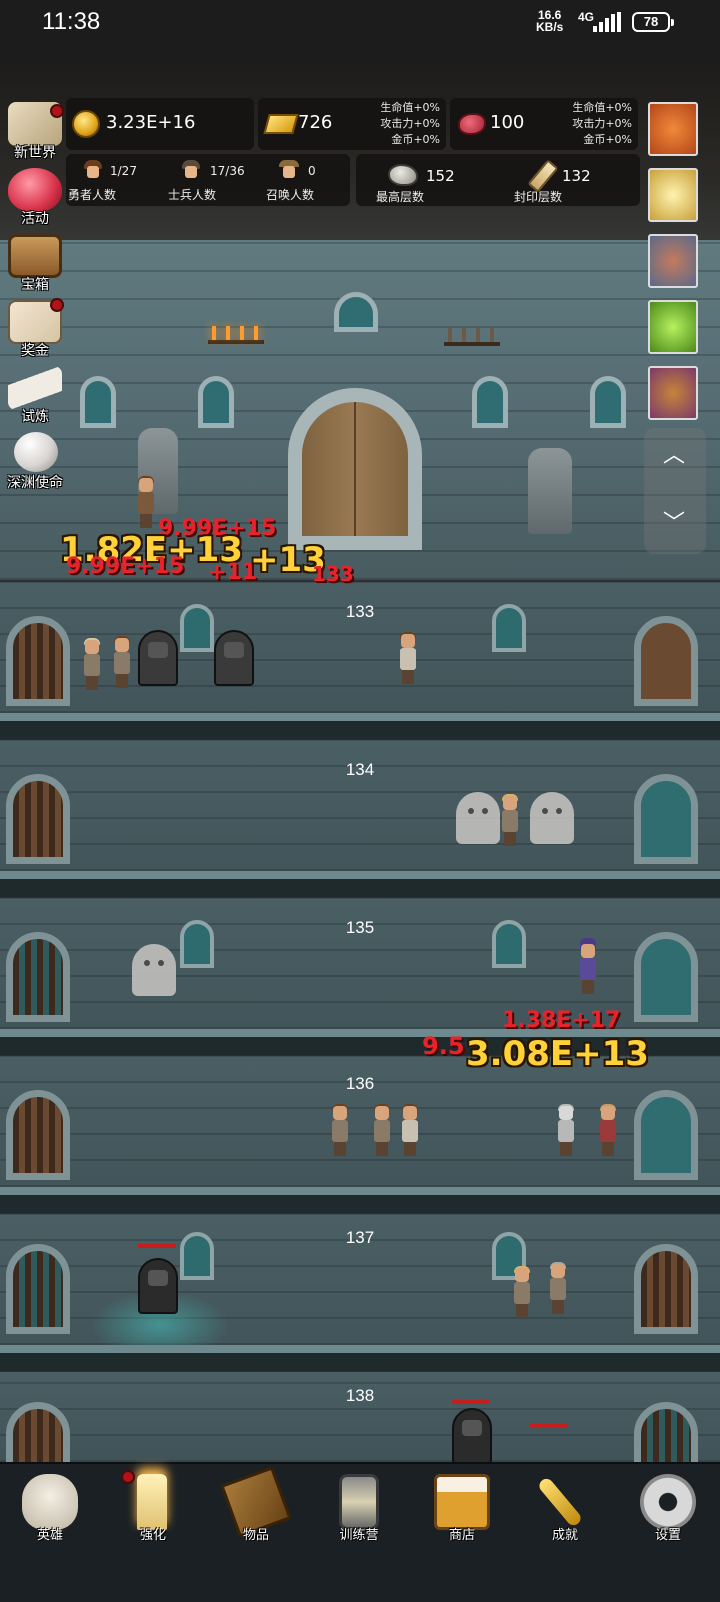  What do you see at coordinates (360, 1134) in the screenshot?
I see `floor-row: 136` at bounding box center [360, 1134].